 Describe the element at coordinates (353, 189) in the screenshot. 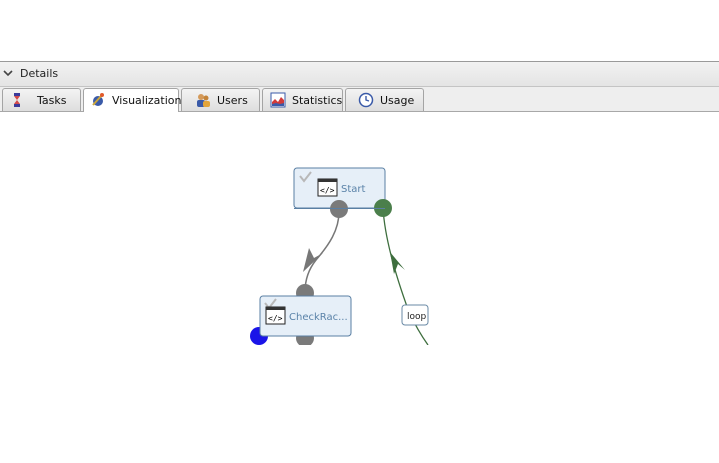

I see `node-label: Start` at that location.